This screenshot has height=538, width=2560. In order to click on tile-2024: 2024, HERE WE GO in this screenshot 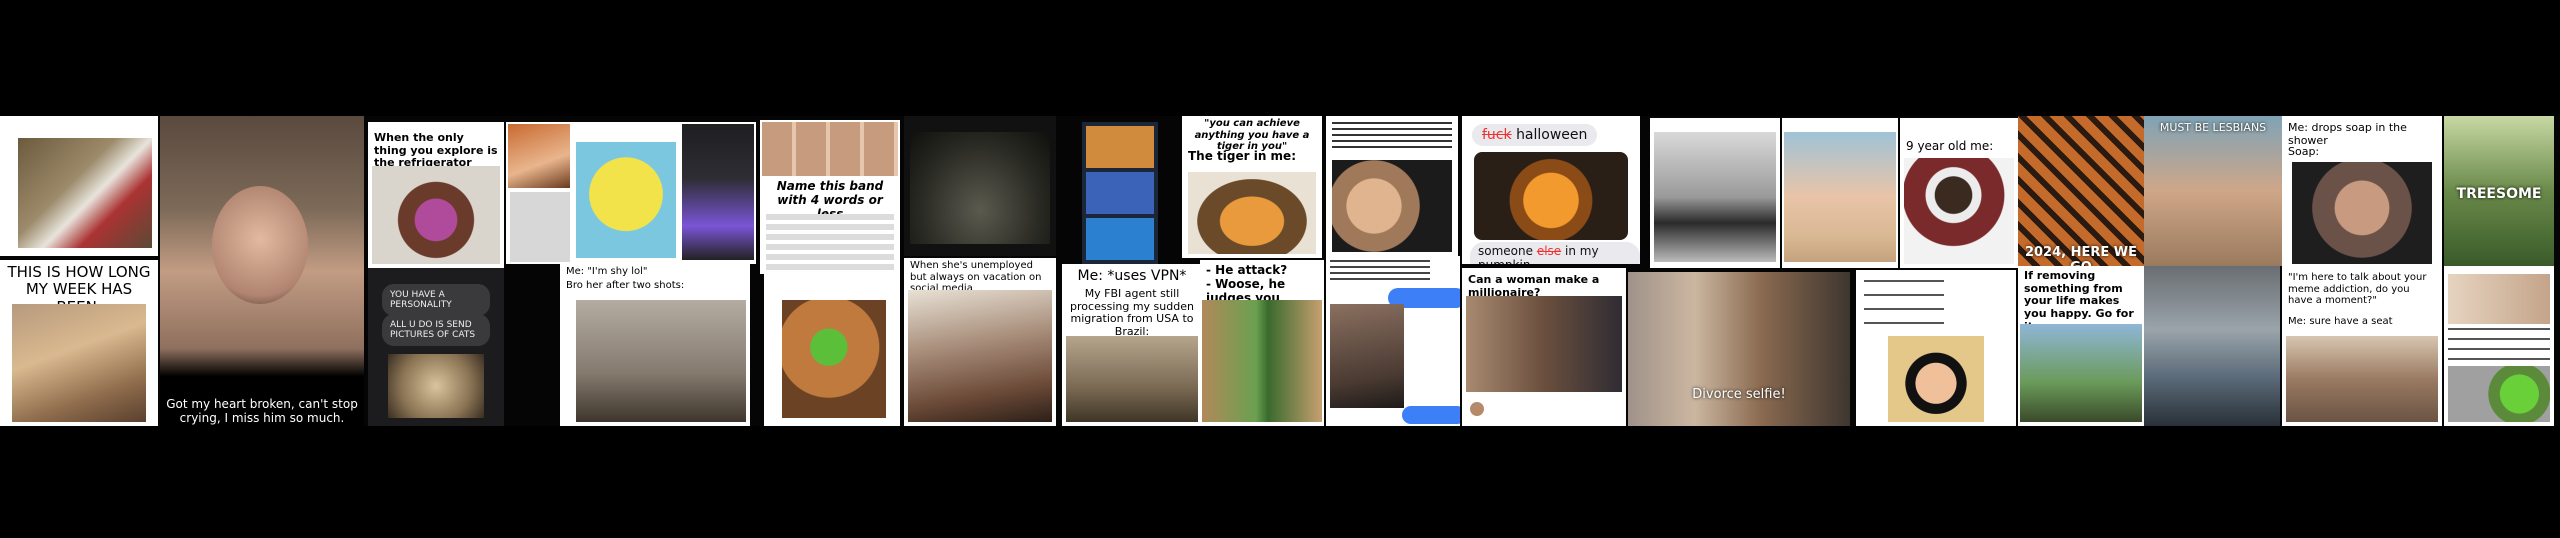, I will do `click(2081, 191)`.